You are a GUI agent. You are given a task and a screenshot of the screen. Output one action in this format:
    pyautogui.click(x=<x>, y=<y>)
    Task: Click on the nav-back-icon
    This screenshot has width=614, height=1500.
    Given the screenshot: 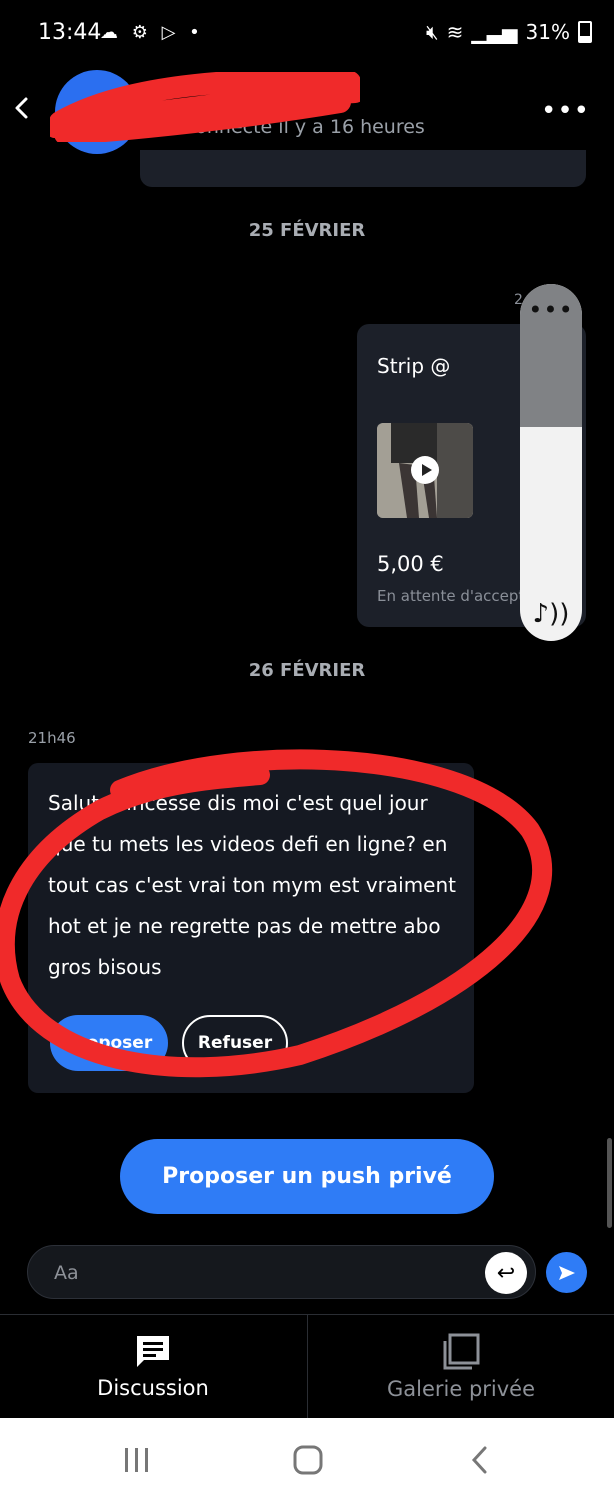 What is the action you would take?
    pyautogui.click(x=480, y=1460)
    